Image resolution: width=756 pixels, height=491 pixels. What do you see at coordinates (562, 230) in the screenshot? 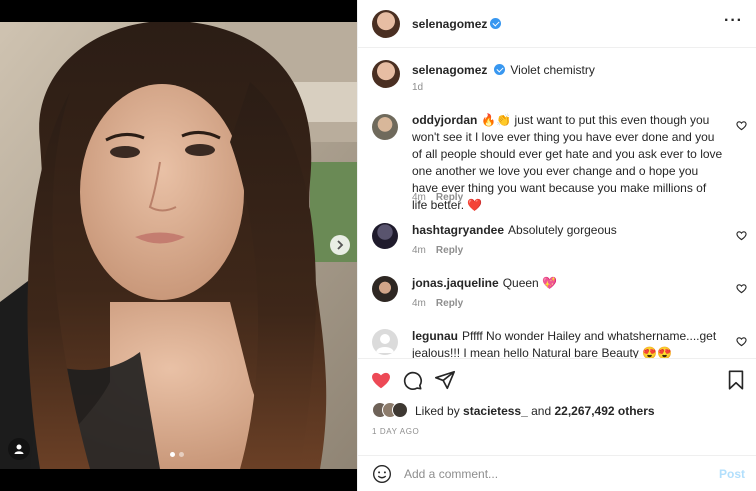
I see `comment-text: Absolutely gorgeous` at bounding box center [562, 230].